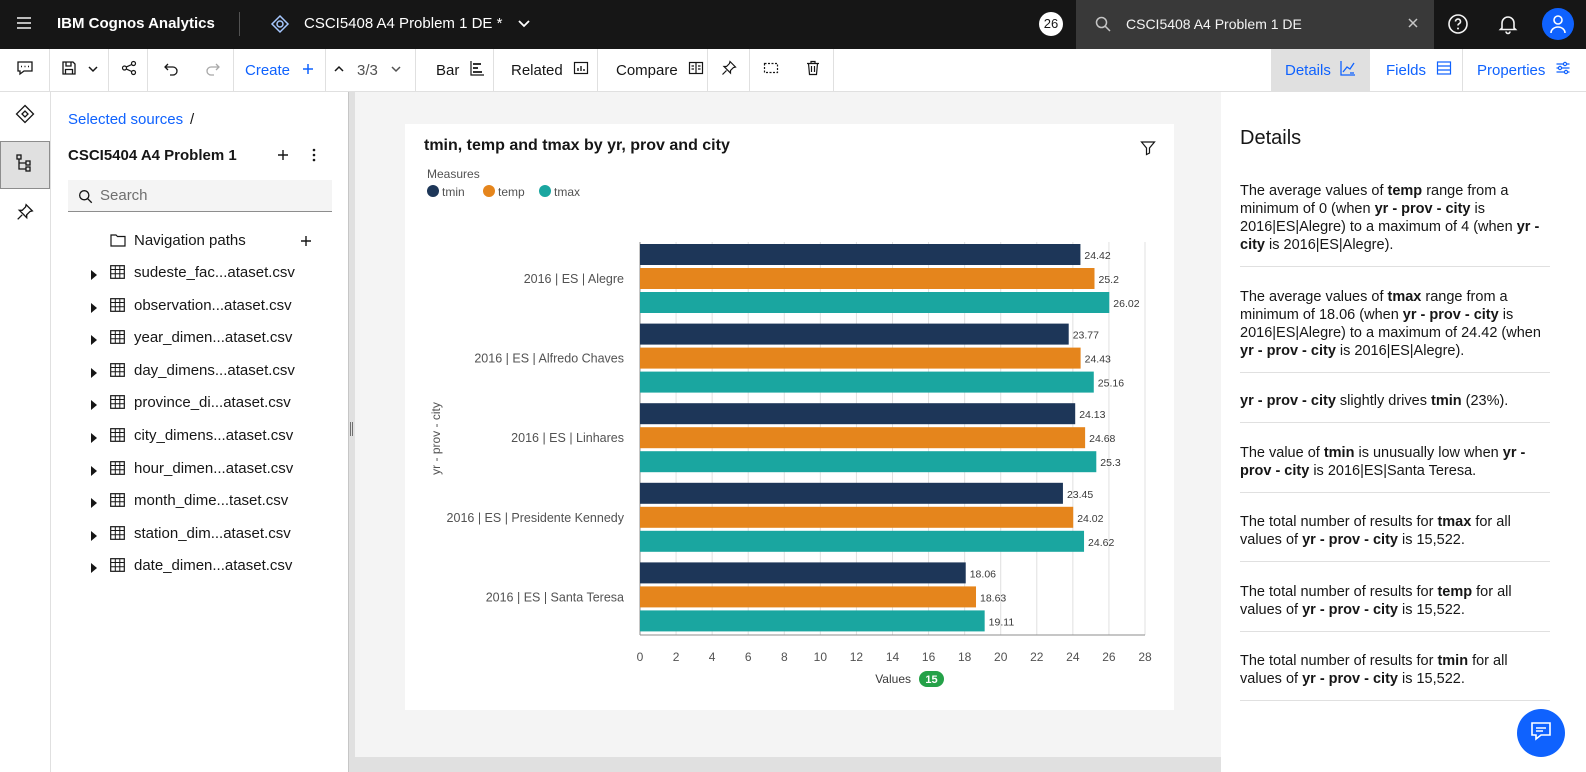 This screenshot has height=772, width=1586. Describe the element at coordinates (929, 657) in the screenshot. I see `x-tick-label: 16` at that location.